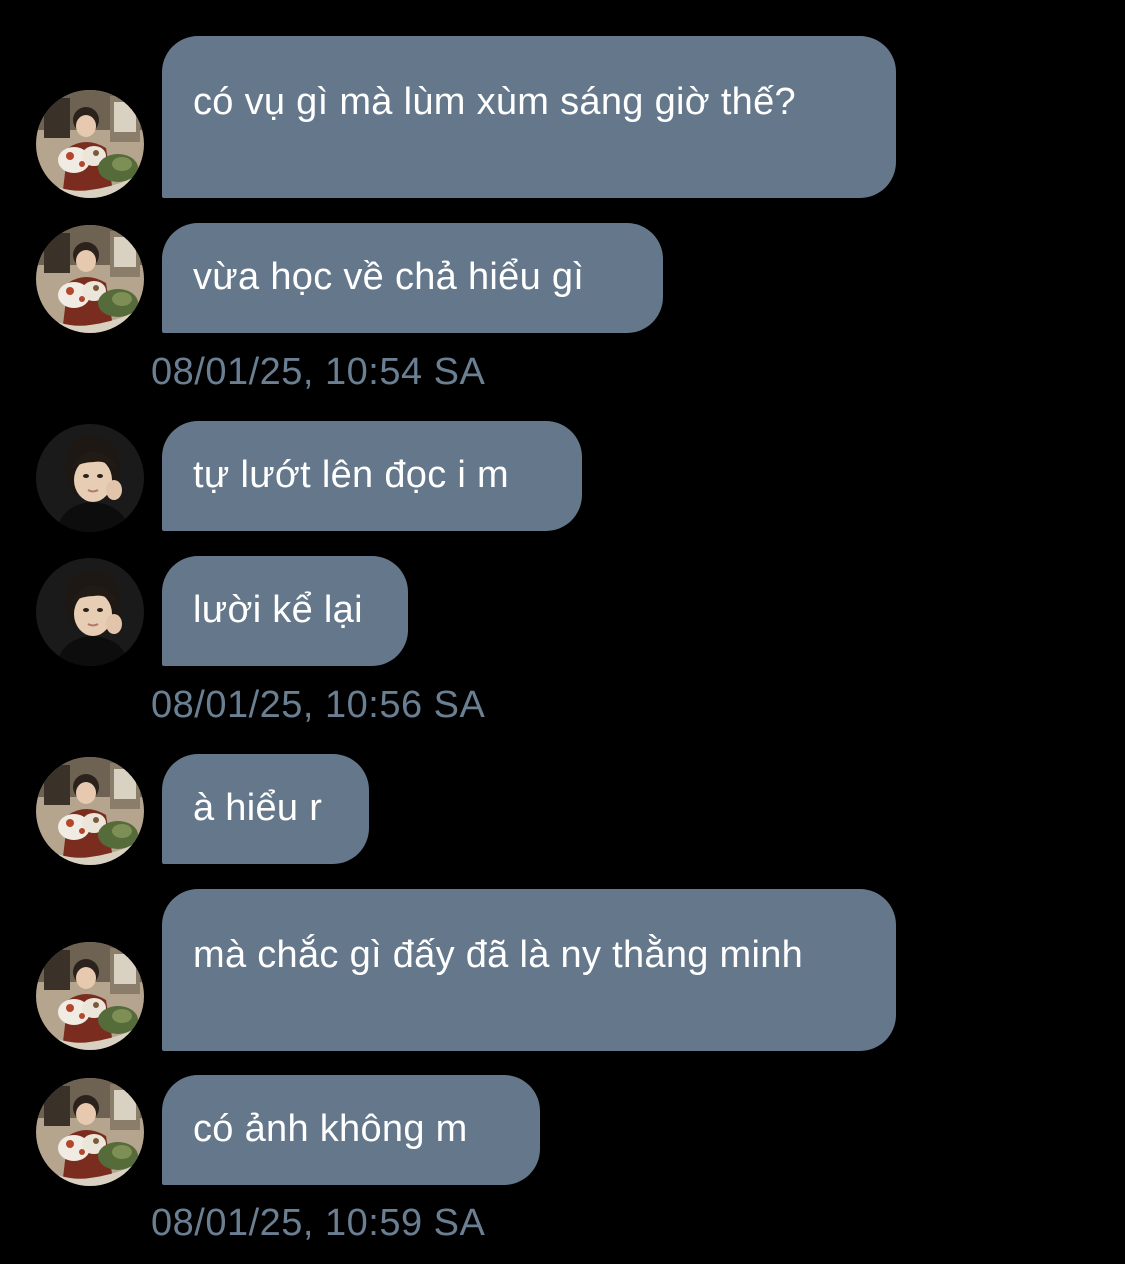 The width and height of the screenshot is (1125, 1264). Describe the element at coordinates (498, 955) in the screenshot. I see `message-text: mà chắc gì đấy đã là ny thằng minh` at that location.